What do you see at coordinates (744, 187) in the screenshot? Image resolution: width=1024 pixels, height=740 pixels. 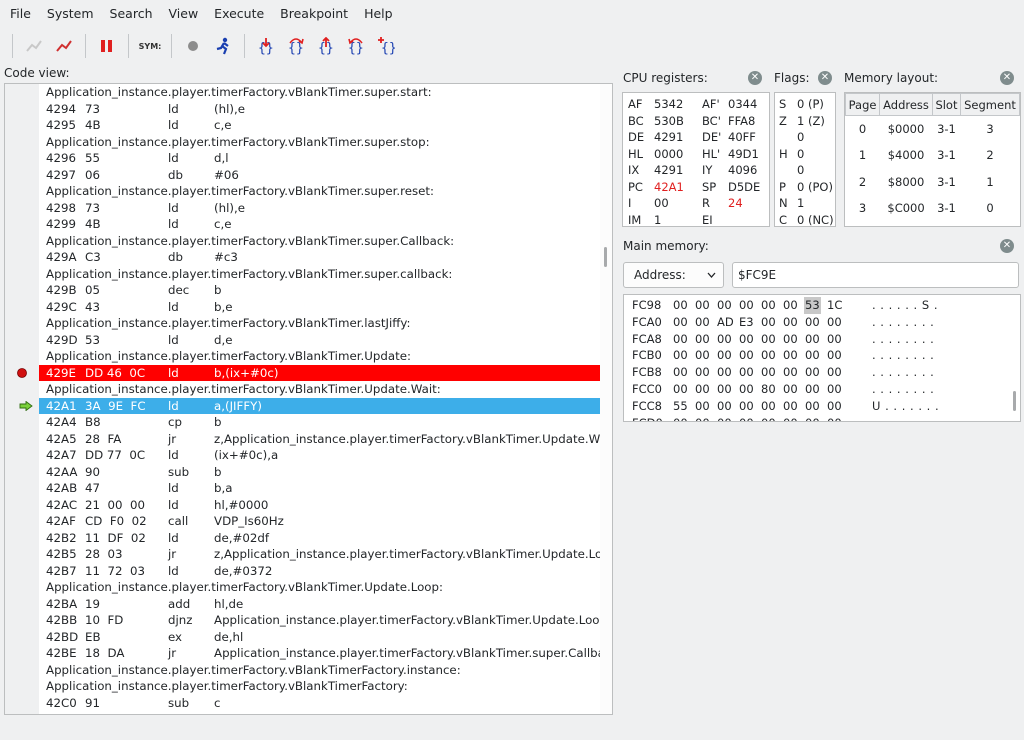 I see `register-value: D5DE` at bounding box center [744, 187].